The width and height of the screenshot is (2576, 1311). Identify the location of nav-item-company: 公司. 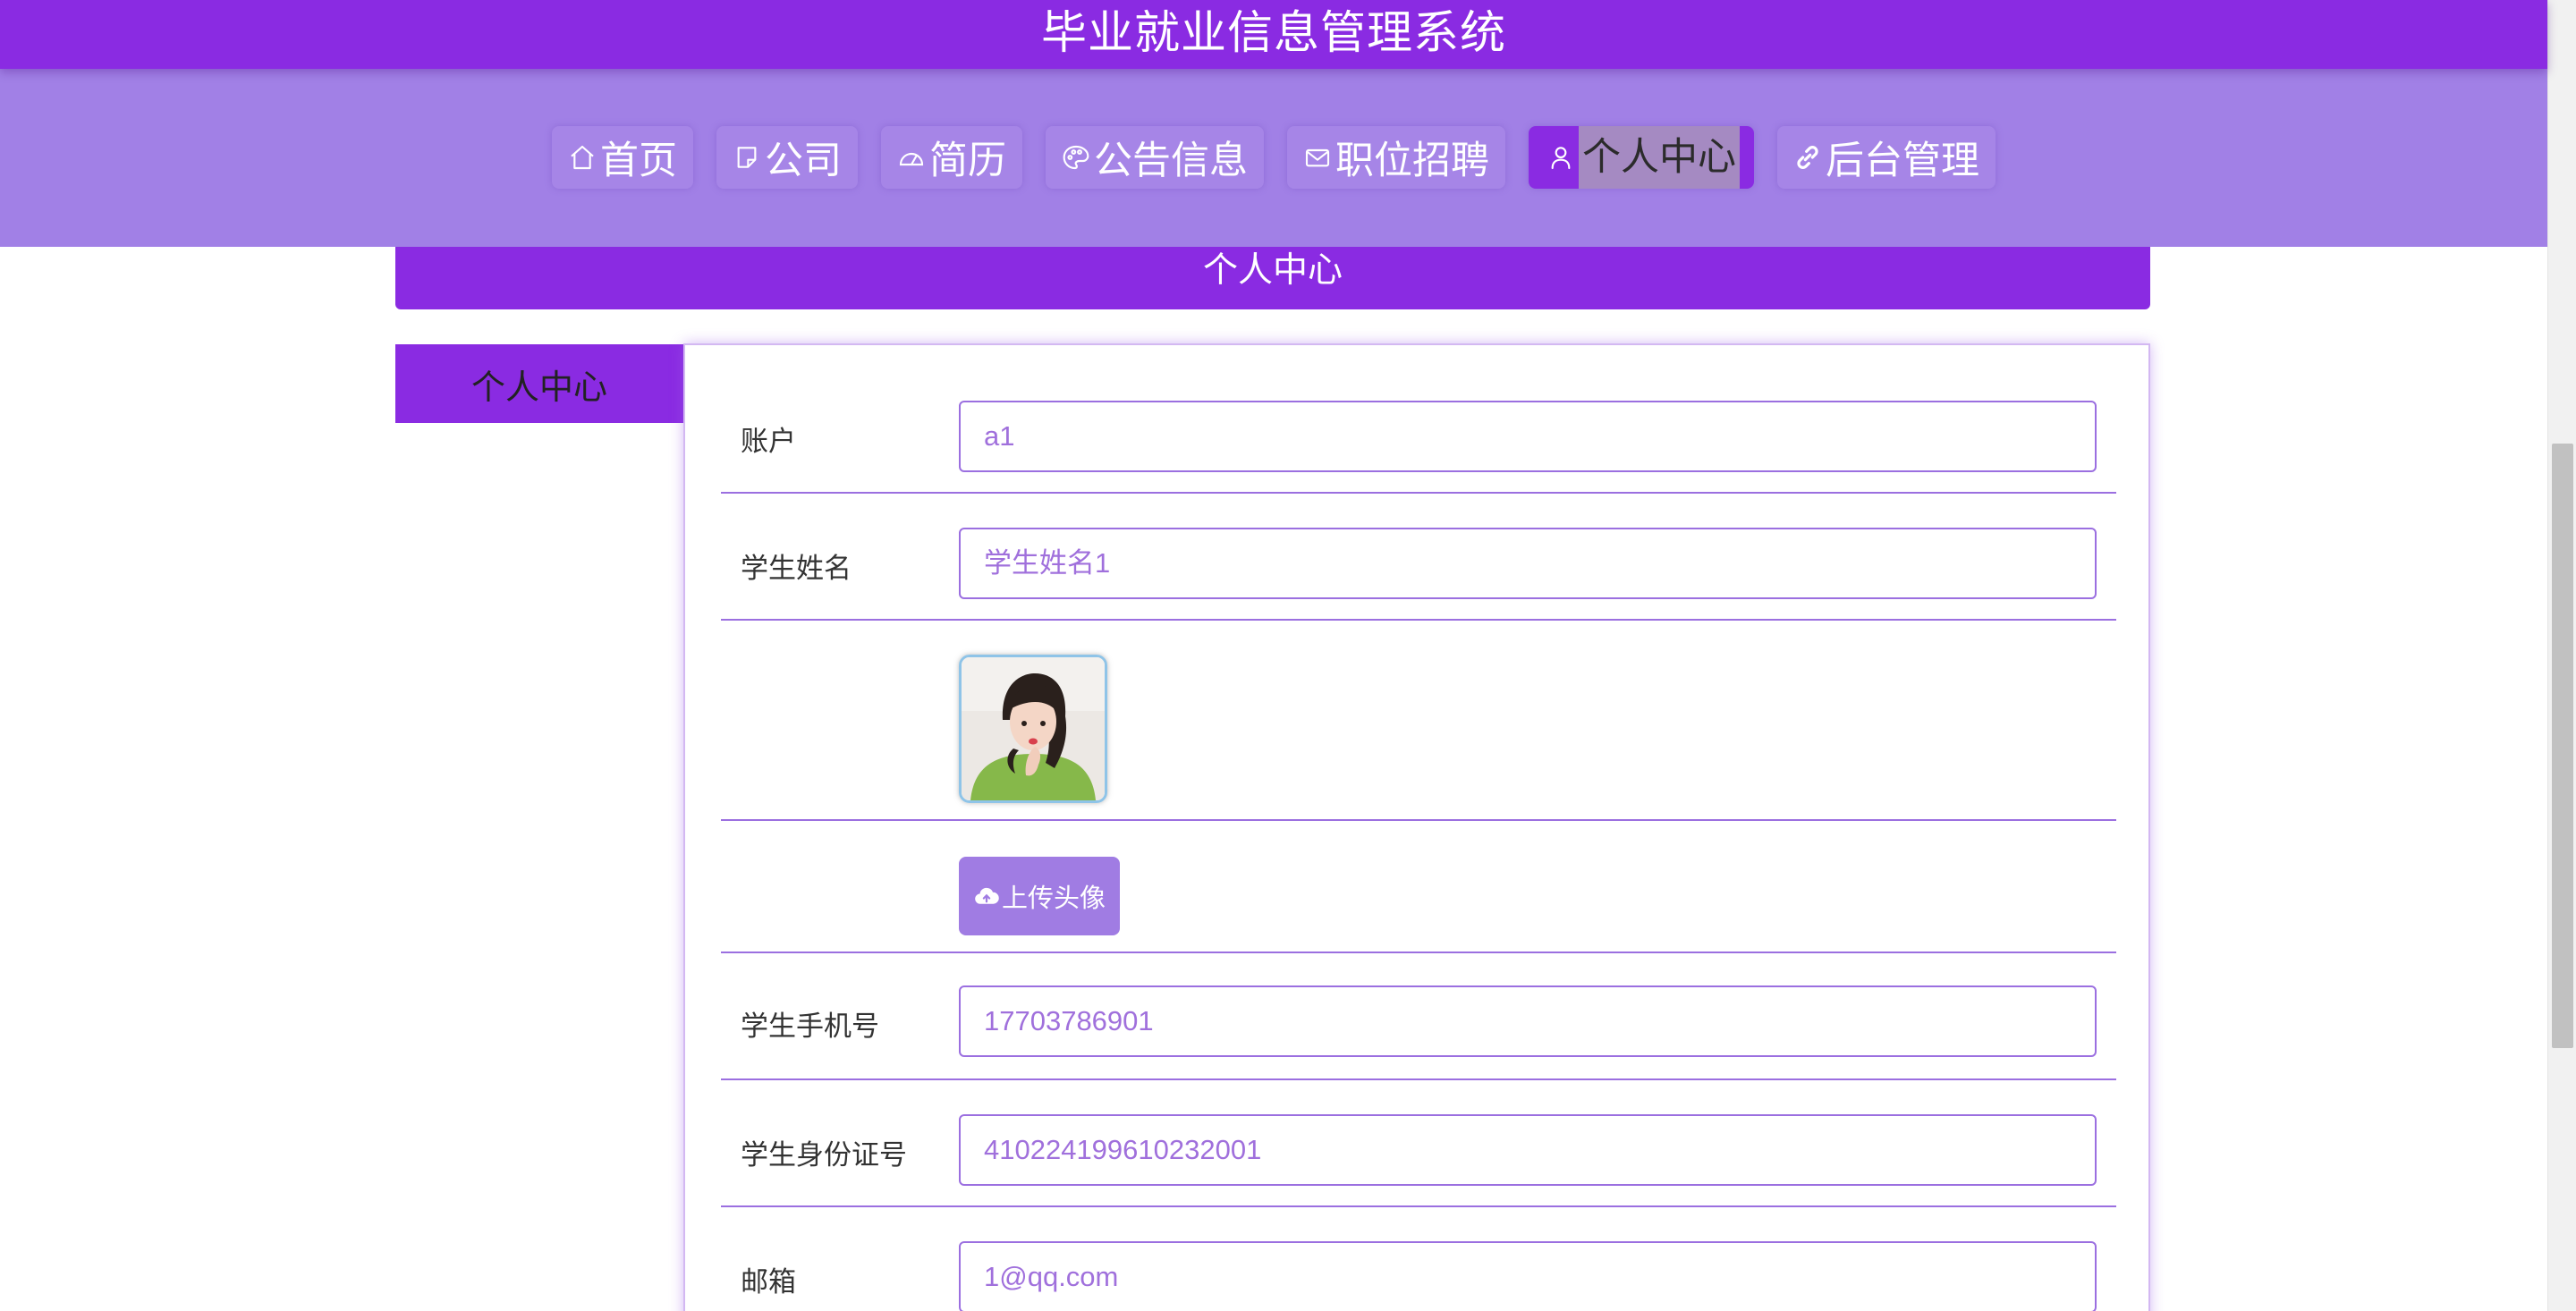
(787, 157).